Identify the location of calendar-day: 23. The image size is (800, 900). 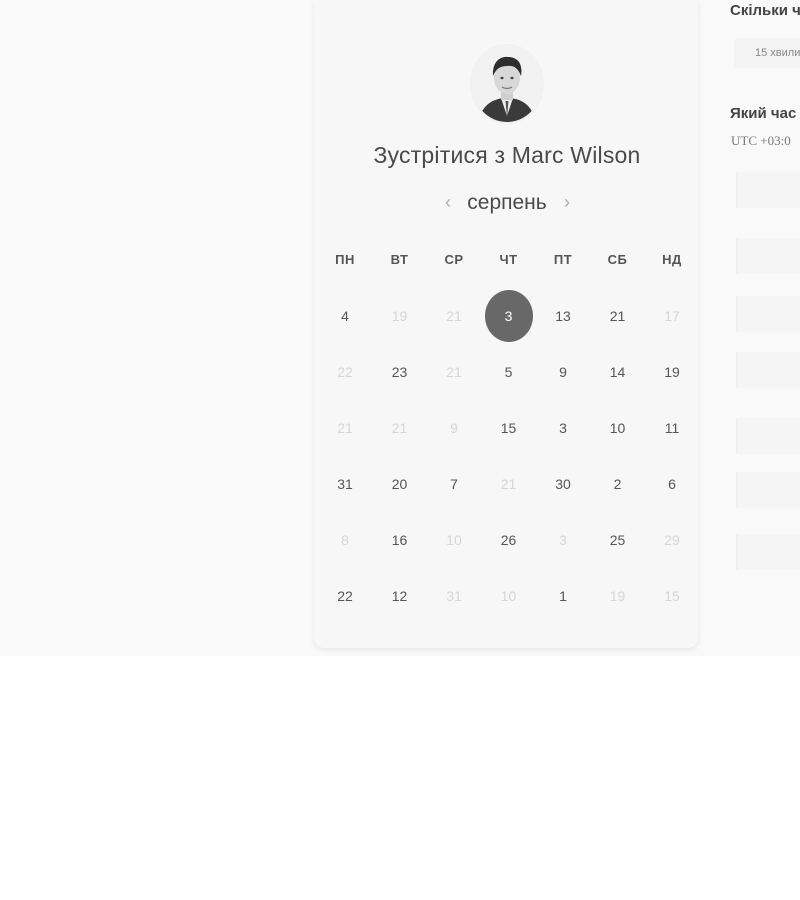
(400, 372).